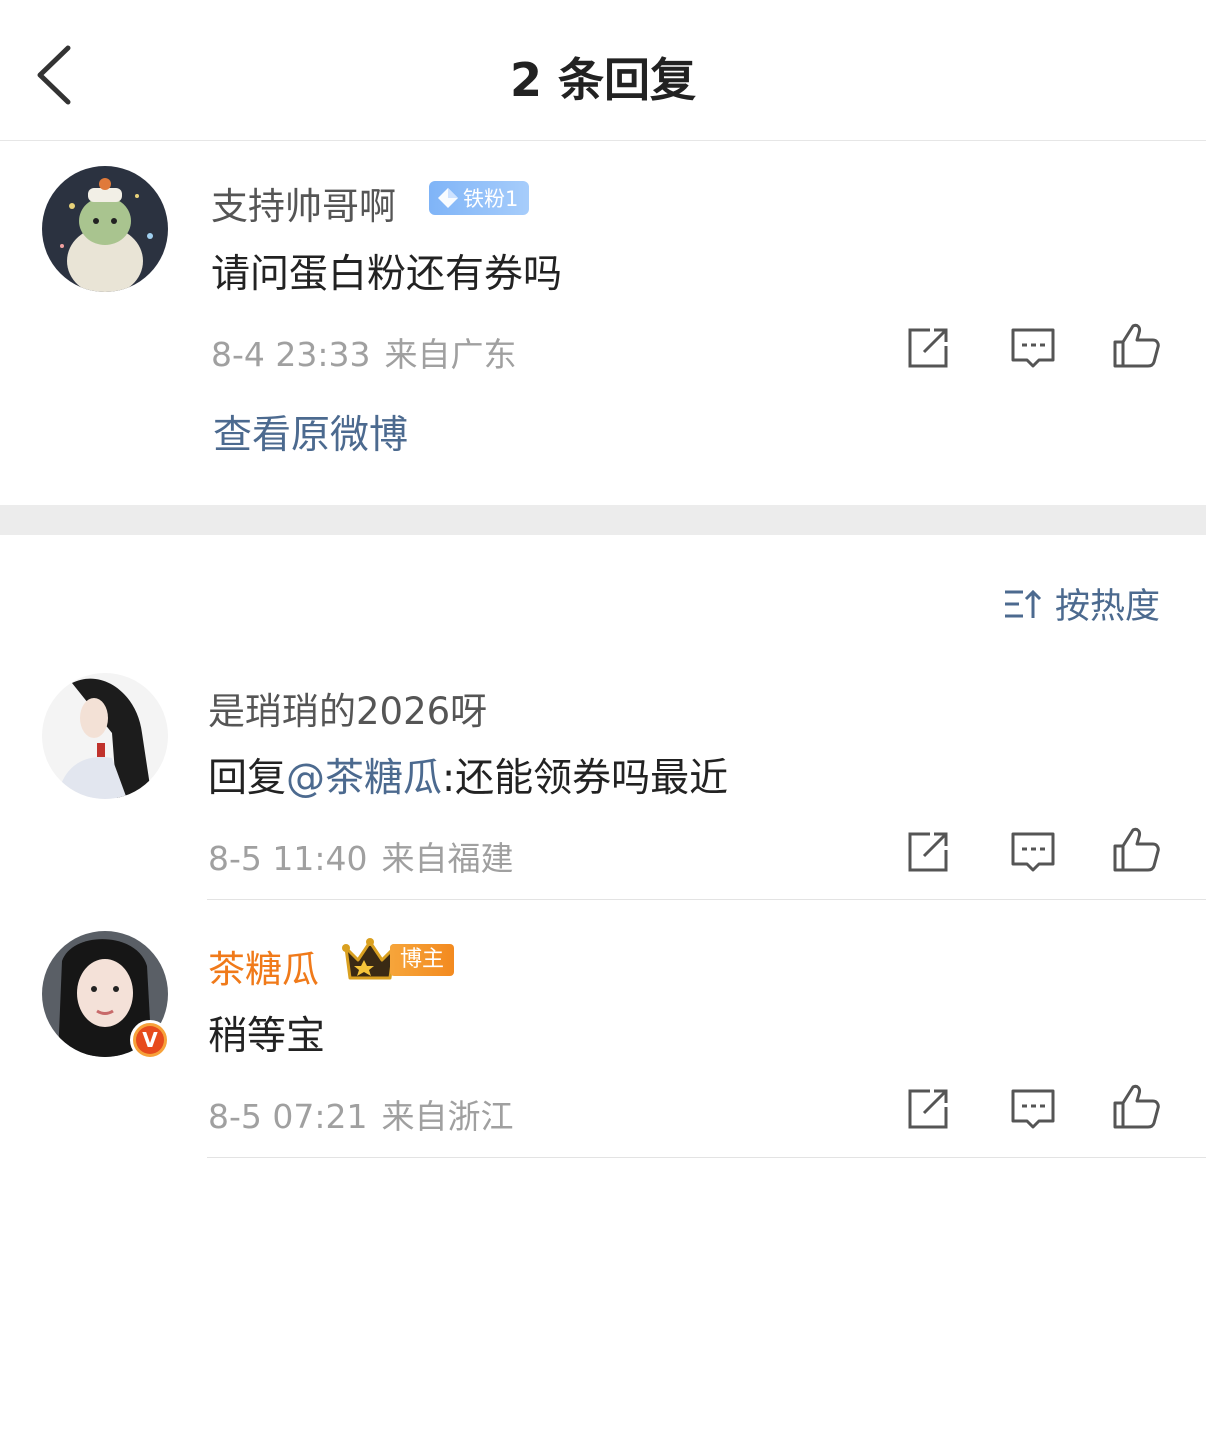 This screenshot has width=1206, height=1435. I want to click on comment-author-name: 支持帅哥啊, so click(303, 203).